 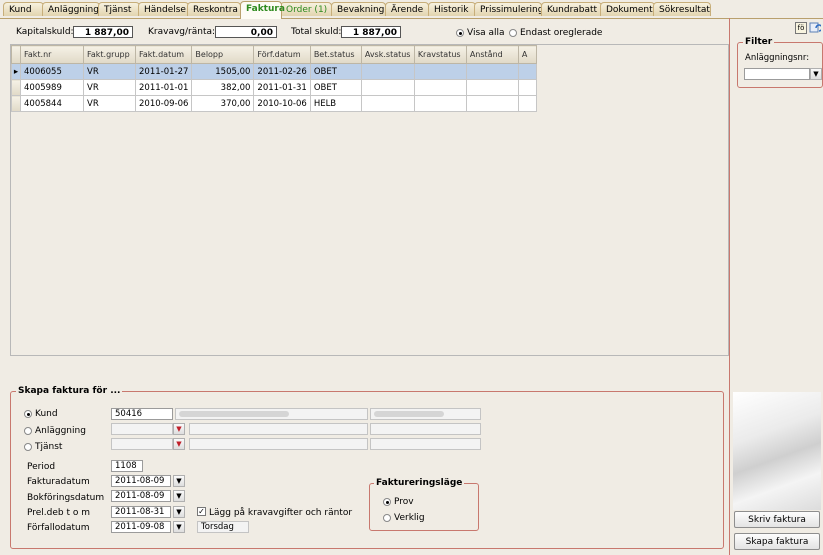 What do you see at coordinates (179, 512) in the screenshot?
I see `preldeb-calendar-icon: ▼` at bounding box center [179, 512].